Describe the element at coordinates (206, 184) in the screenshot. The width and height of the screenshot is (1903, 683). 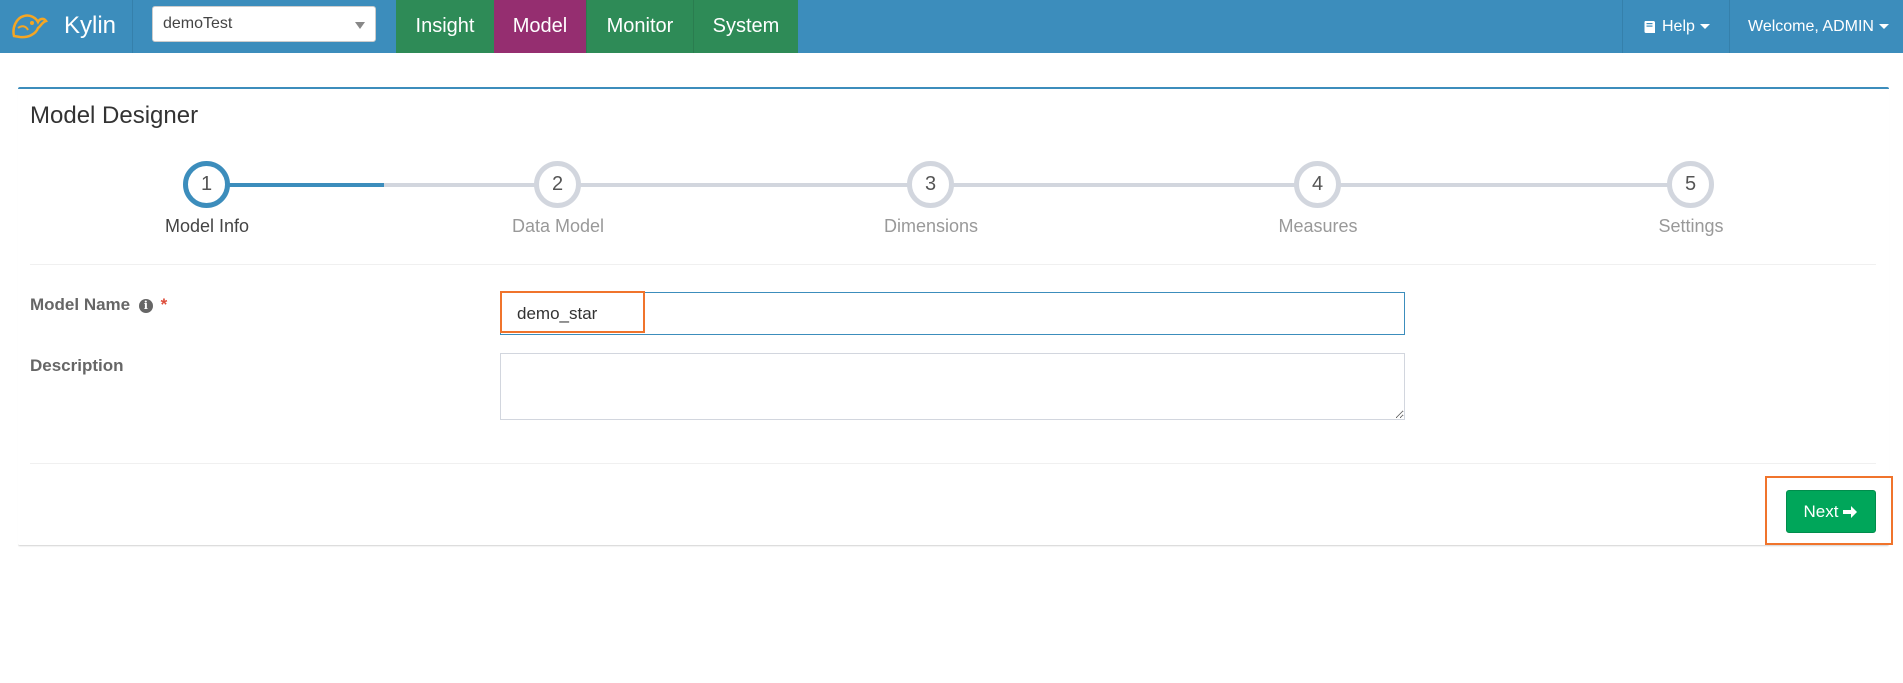
I see `step-1-circle: 1` at that location.